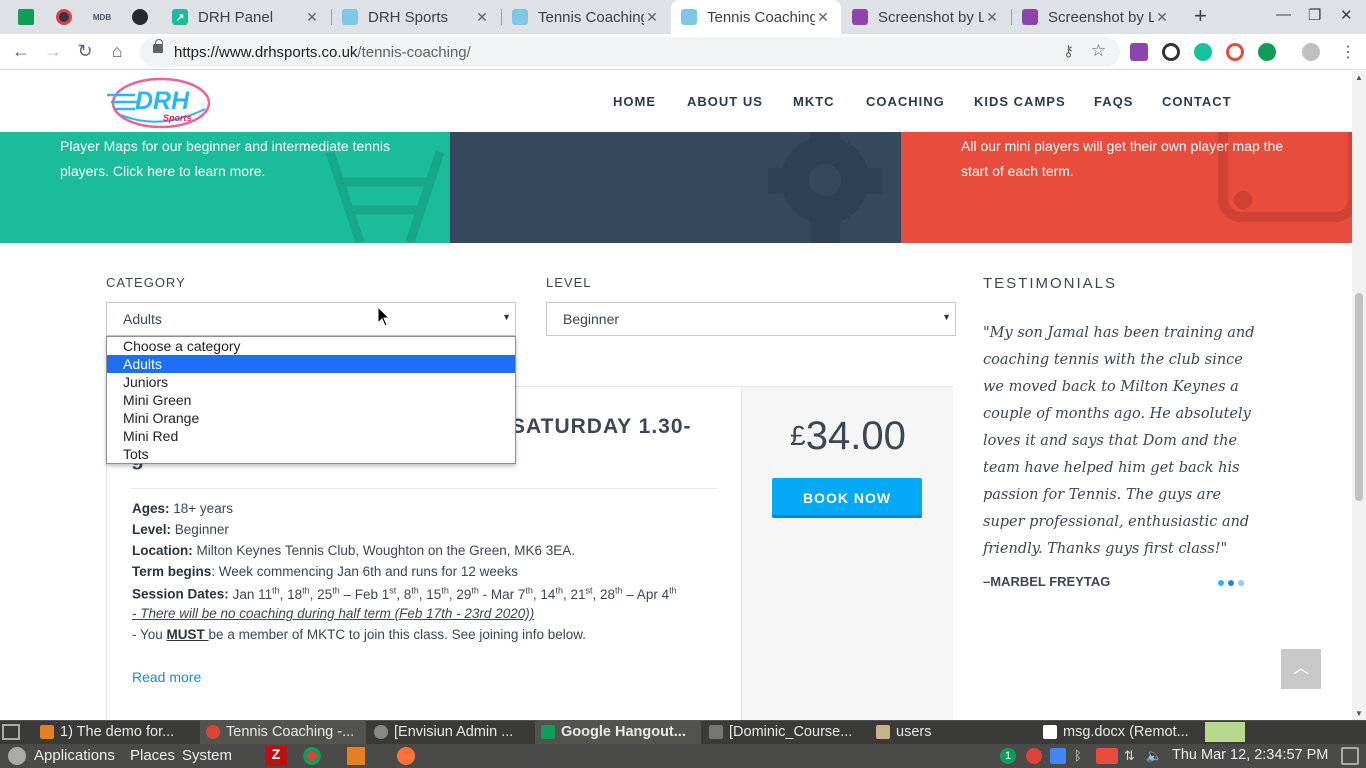 The width and height of the screenshot is (1366, 768). What do you see at coordinates (207, 755) in the screenshot?
I see `system-menu: System` at bounding box center [207, 755].